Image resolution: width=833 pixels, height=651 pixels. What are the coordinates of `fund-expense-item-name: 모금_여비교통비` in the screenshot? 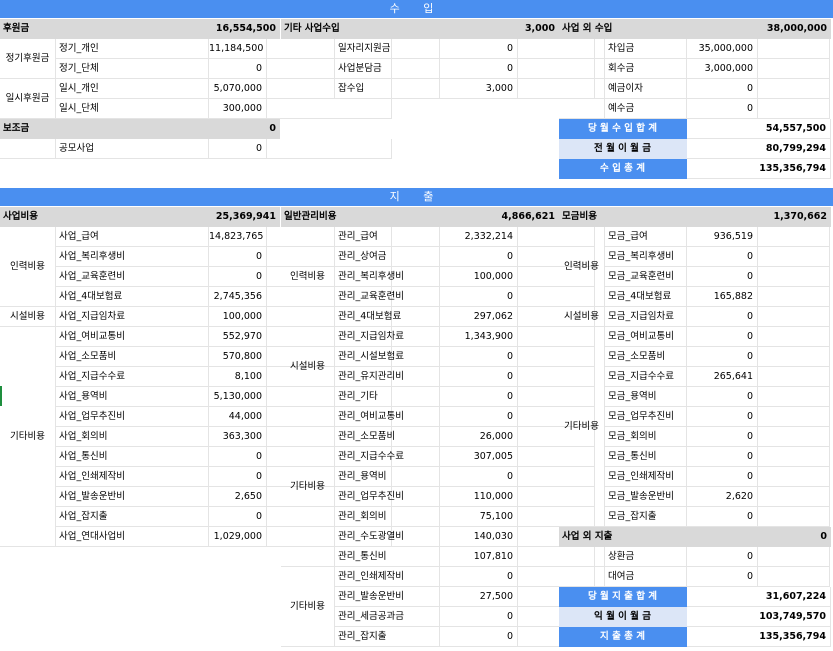 It's located at (646, 337).